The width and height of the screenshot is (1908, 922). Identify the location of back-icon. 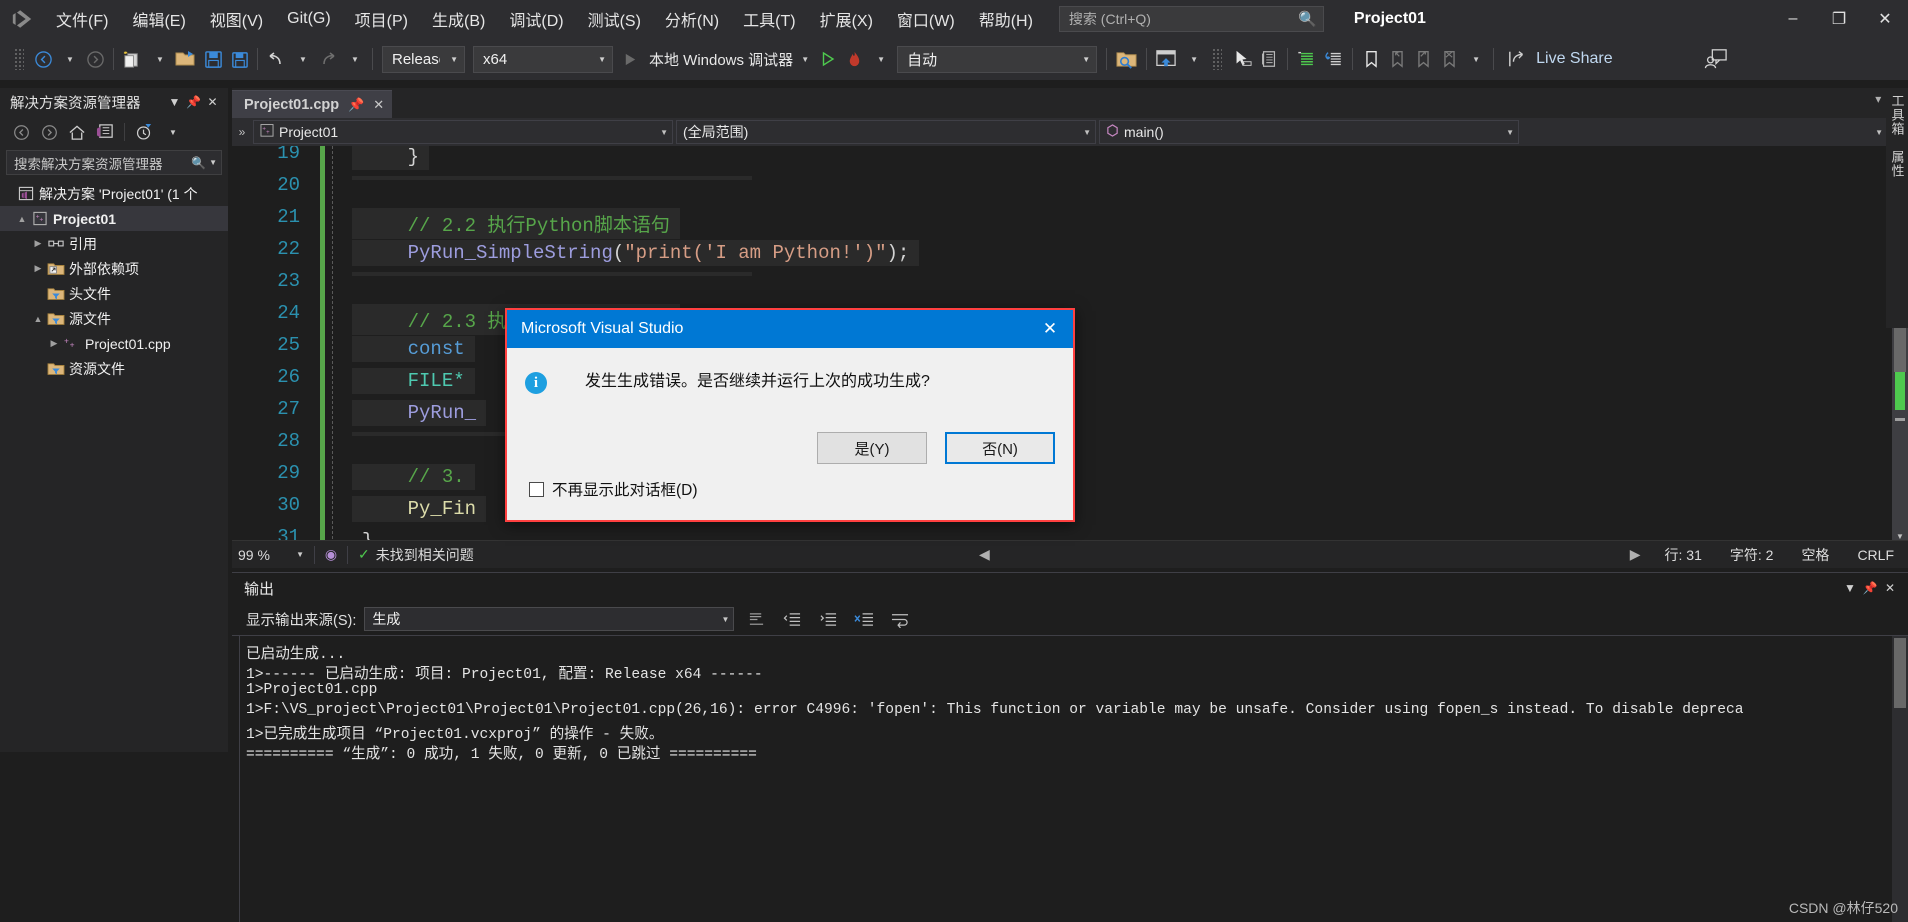
(21, 132).